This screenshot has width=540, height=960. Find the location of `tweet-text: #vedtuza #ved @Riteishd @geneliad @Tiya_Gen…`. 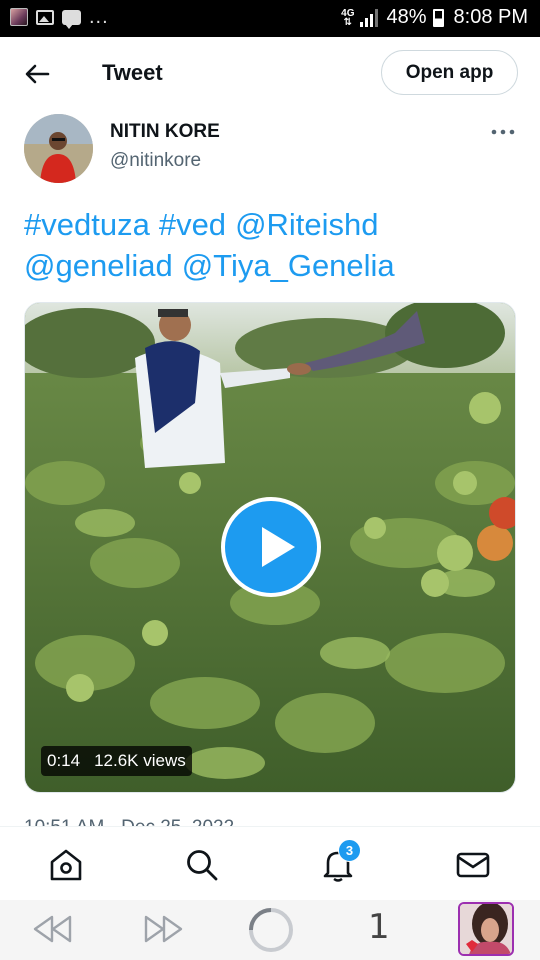

tweet-text: #vedtuza #ved @Riteishd @geneliad @Tiya_Gen… is located at coordinates (271, 245).